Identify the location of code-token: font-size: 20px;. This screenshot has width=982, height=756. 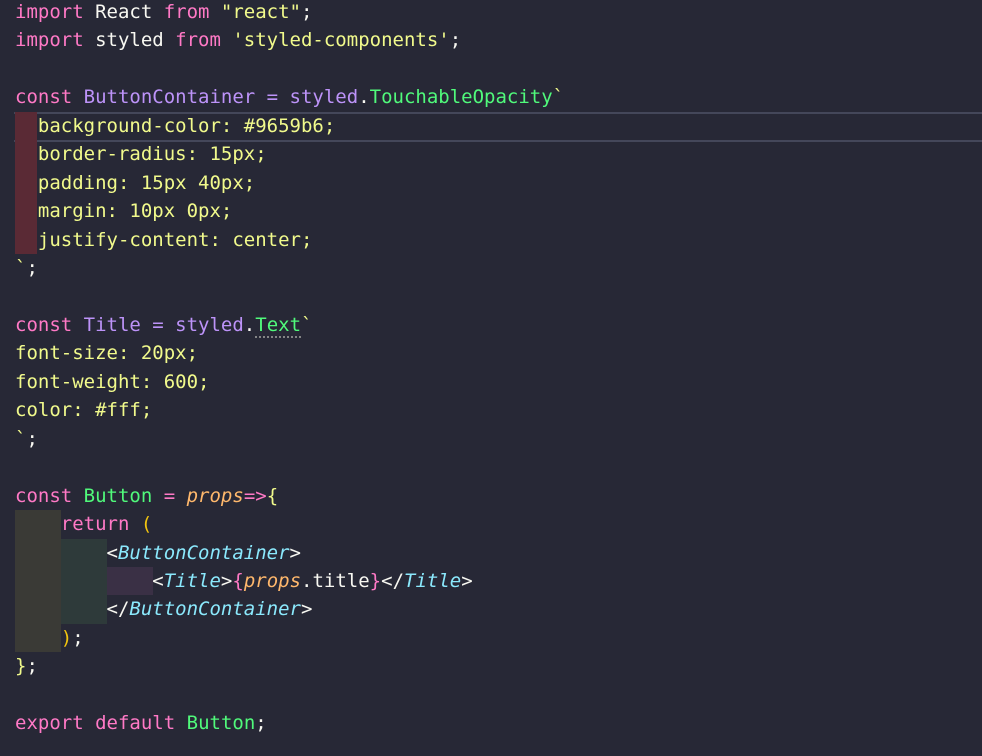
(107, 353).